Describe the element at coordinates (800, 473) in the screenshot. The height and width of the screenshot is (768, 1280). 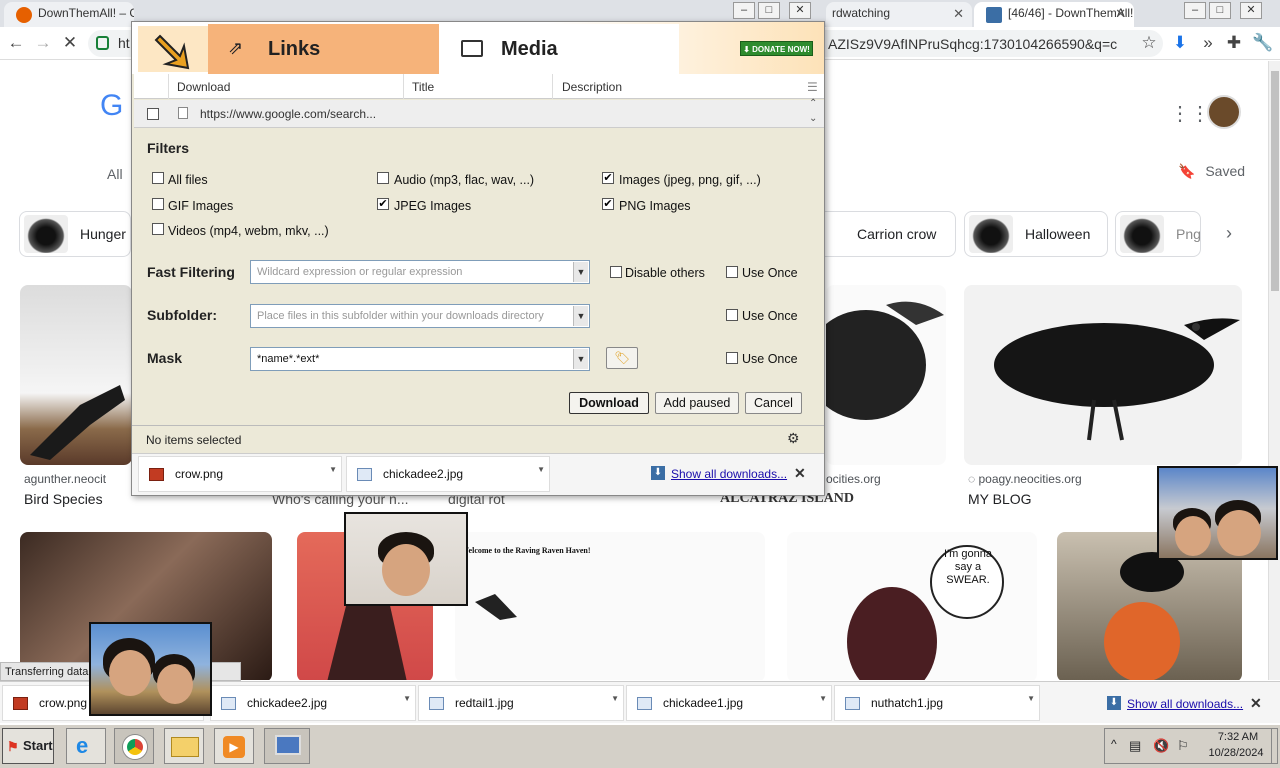
I see `close-shelf-icon: ✕` at that location.